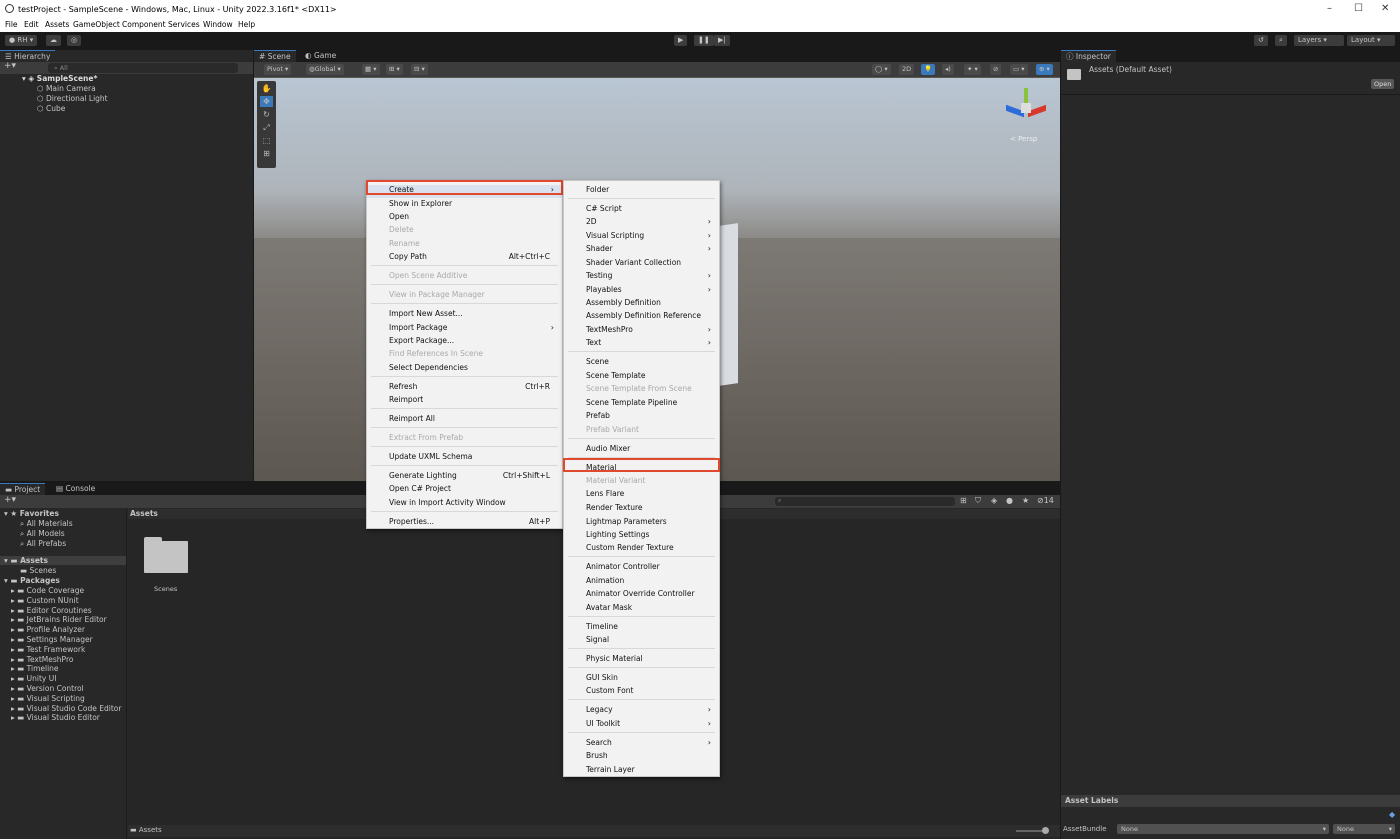  What do you see at coordinates (1392, 814) in the screenshot?
I see `label-tag-icon: ◆` at bounding box center [1392, 814].